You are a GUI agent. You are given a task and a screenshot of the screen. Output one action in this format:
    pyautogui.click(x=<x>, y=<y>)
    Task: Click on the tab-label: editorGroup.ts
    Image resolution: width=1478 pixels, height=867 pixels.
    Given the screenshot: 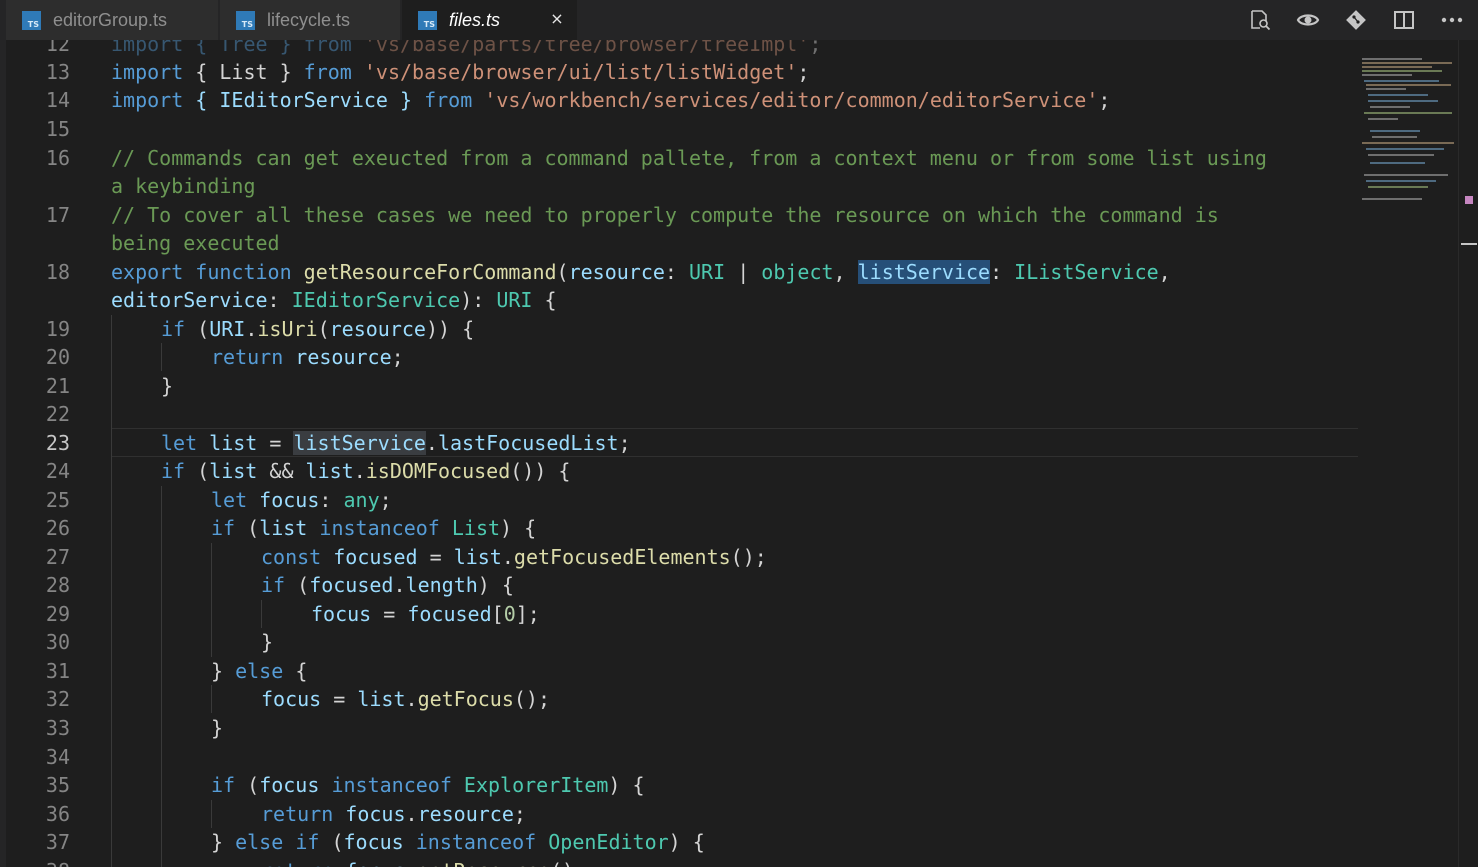 What is the action you would take?
    pyautogui.click(x=110, y=19)
    